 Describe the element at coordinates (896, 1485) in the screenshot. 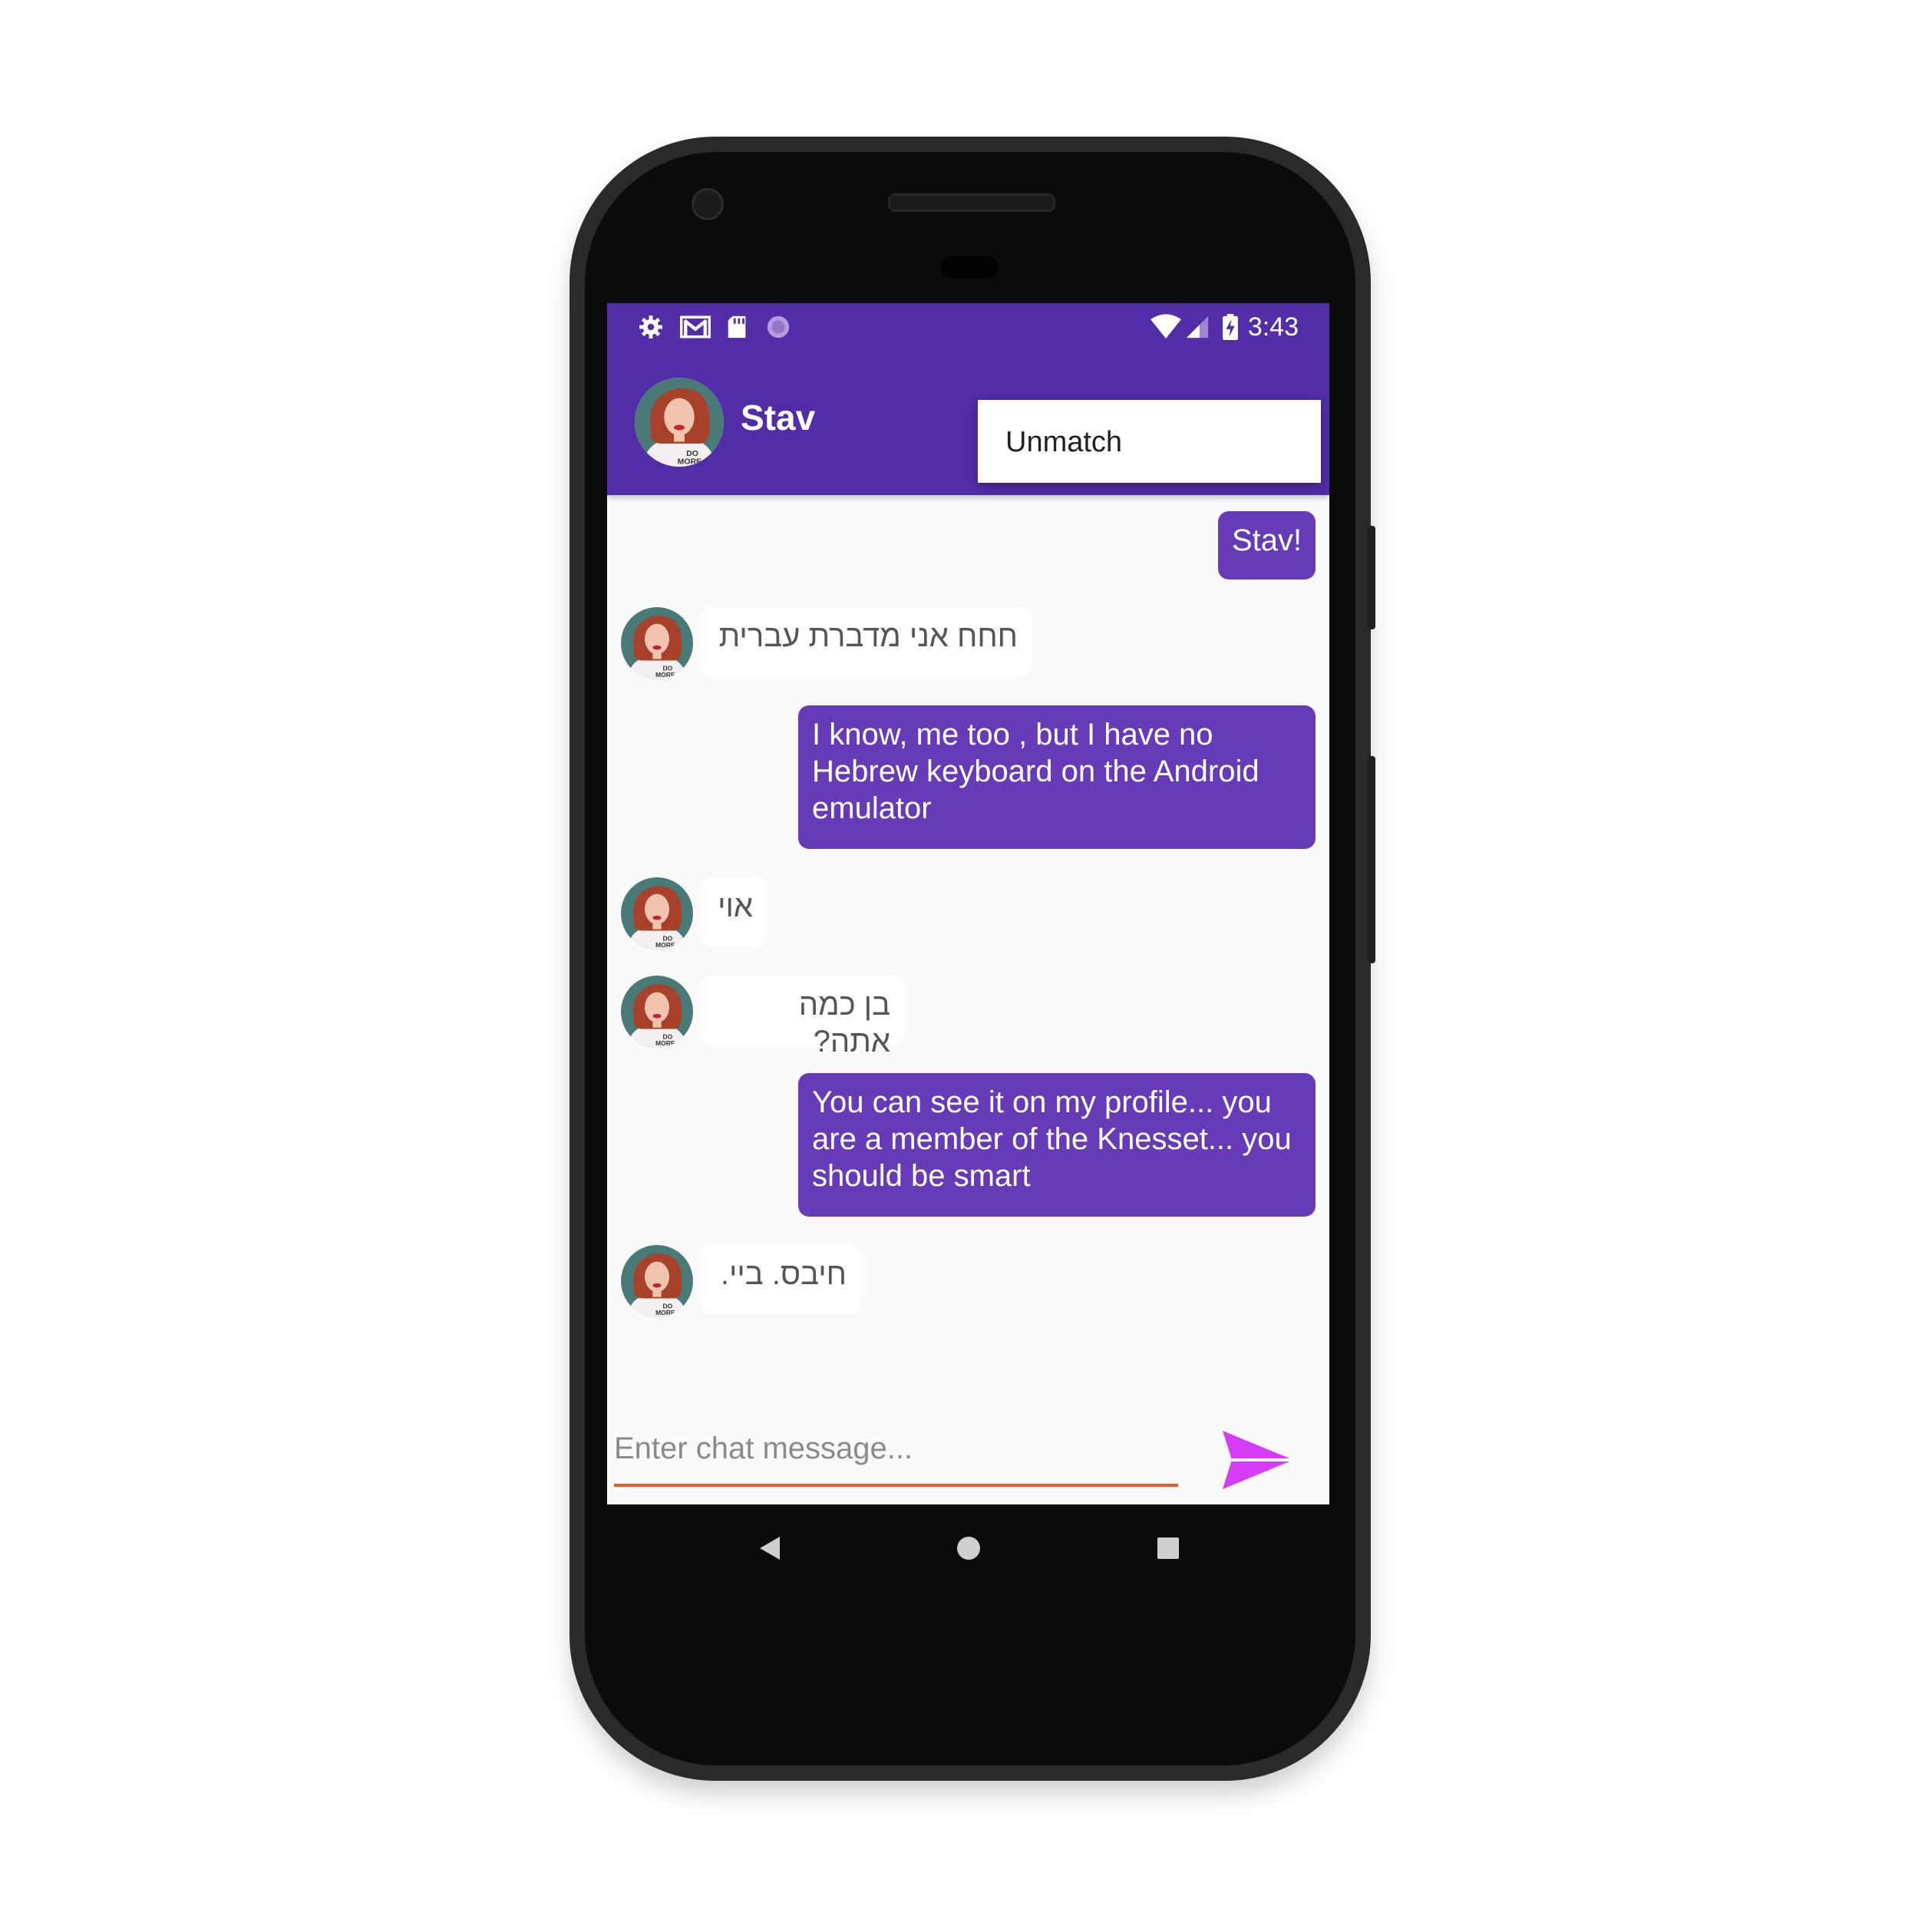

I see `input-underline` at that location.